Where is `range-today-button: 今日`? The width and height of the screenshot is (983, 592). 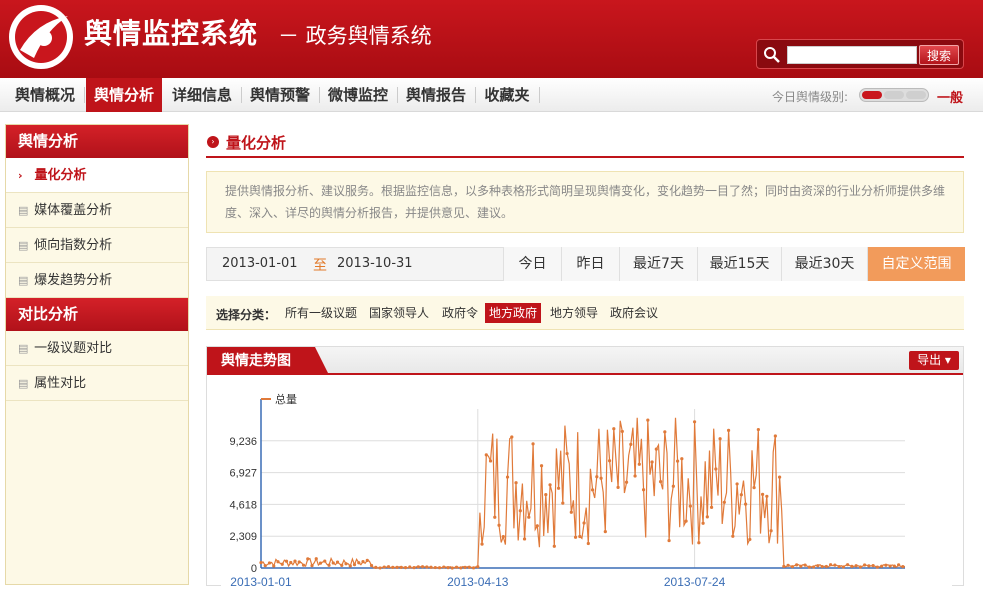
range-today-button: 今日 is located at coordinates (532, 264).